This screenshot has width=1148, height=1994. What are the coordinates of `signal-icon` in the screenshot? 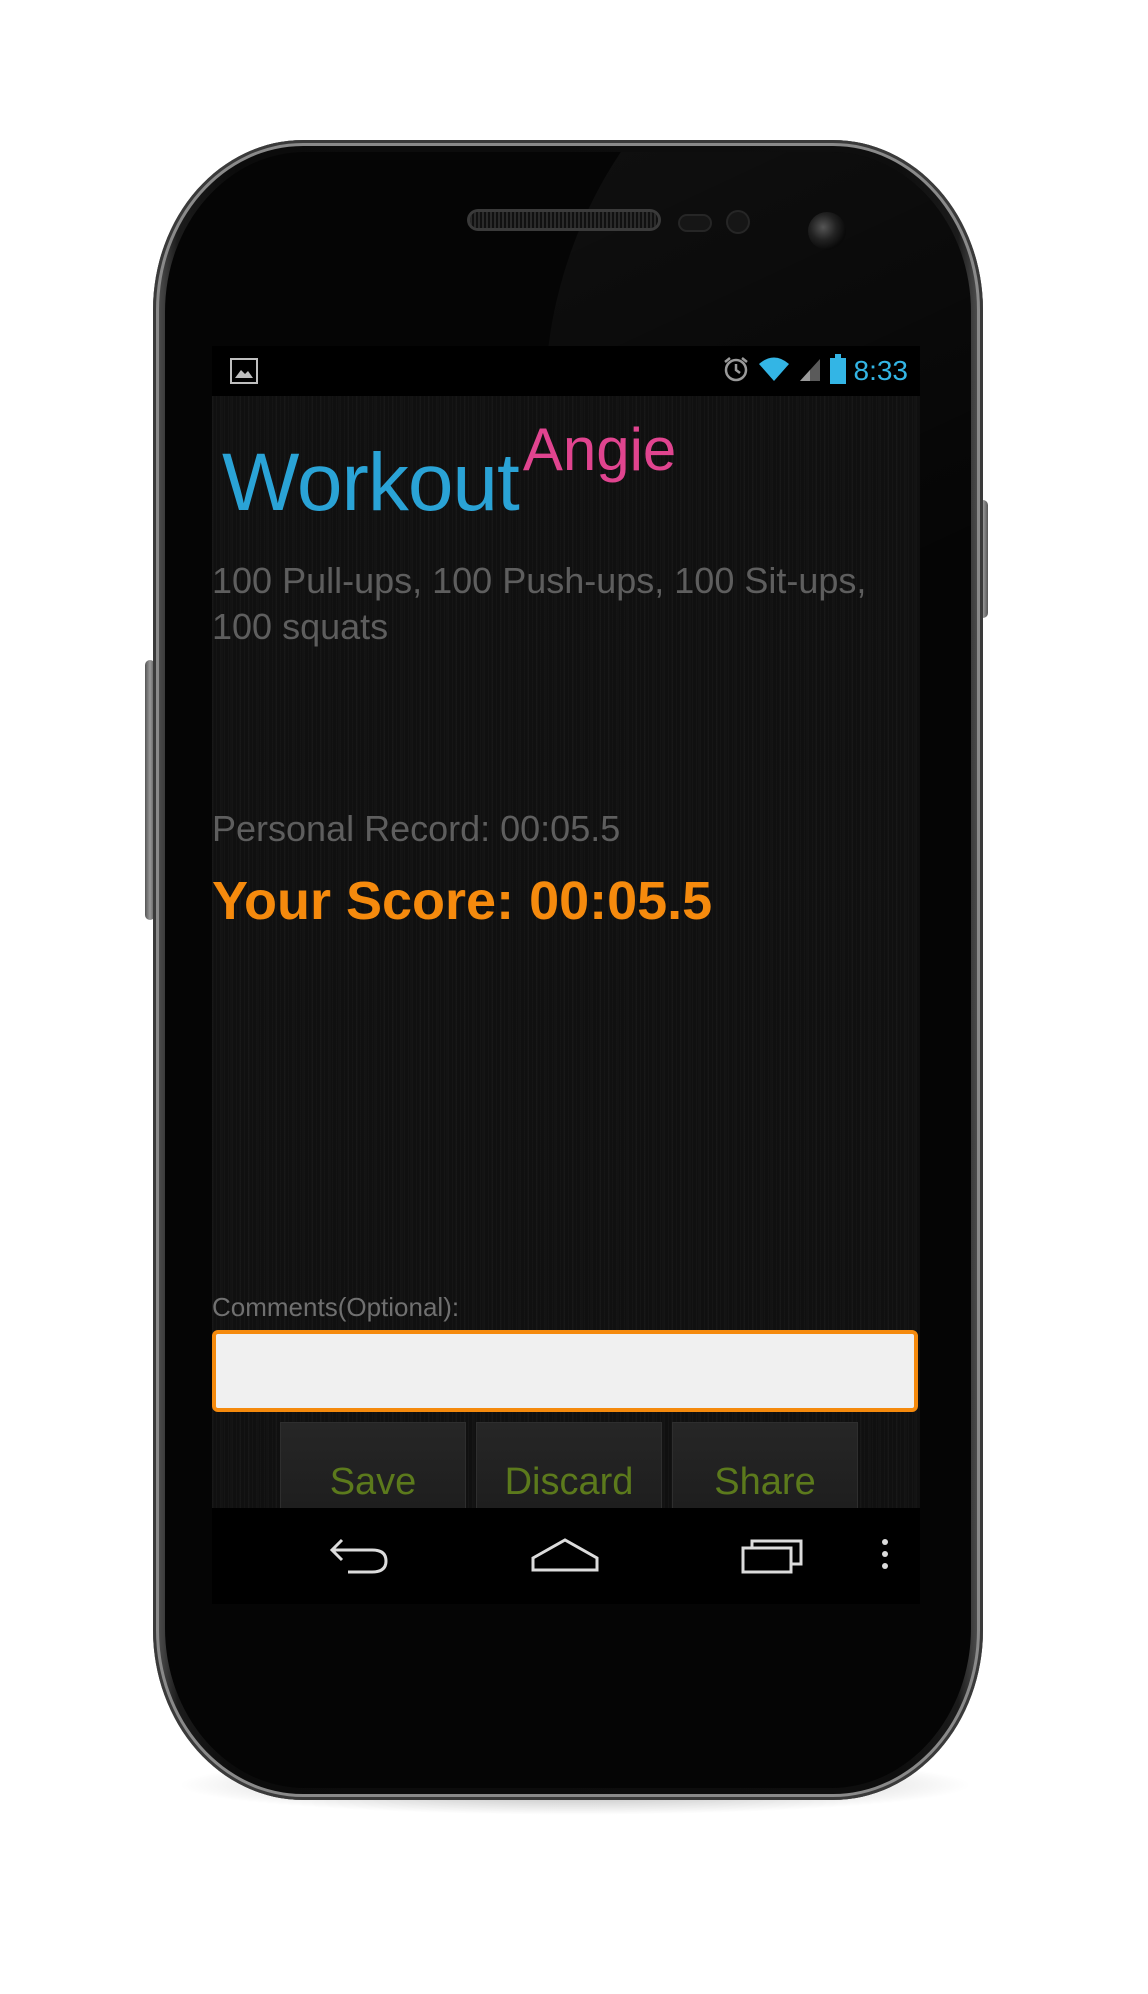 It's located at (810, 371).